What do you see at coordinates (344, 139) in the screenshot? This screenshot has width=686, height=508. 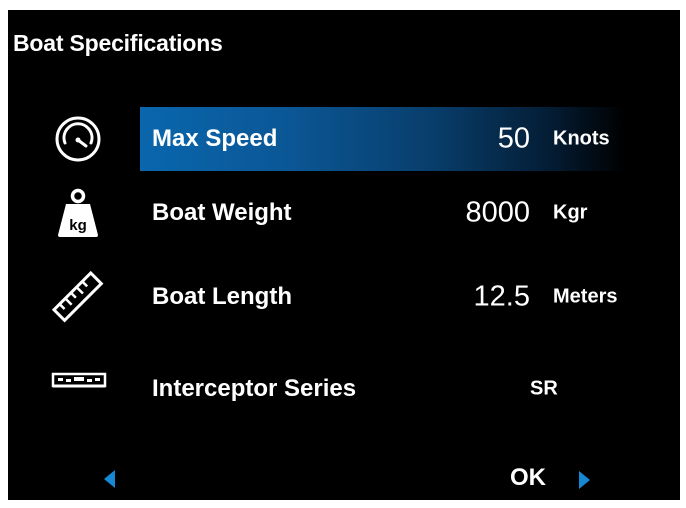 I see `spec-row-max-speed: Max Speed 50 Knots` at bounding box center [344, 139].